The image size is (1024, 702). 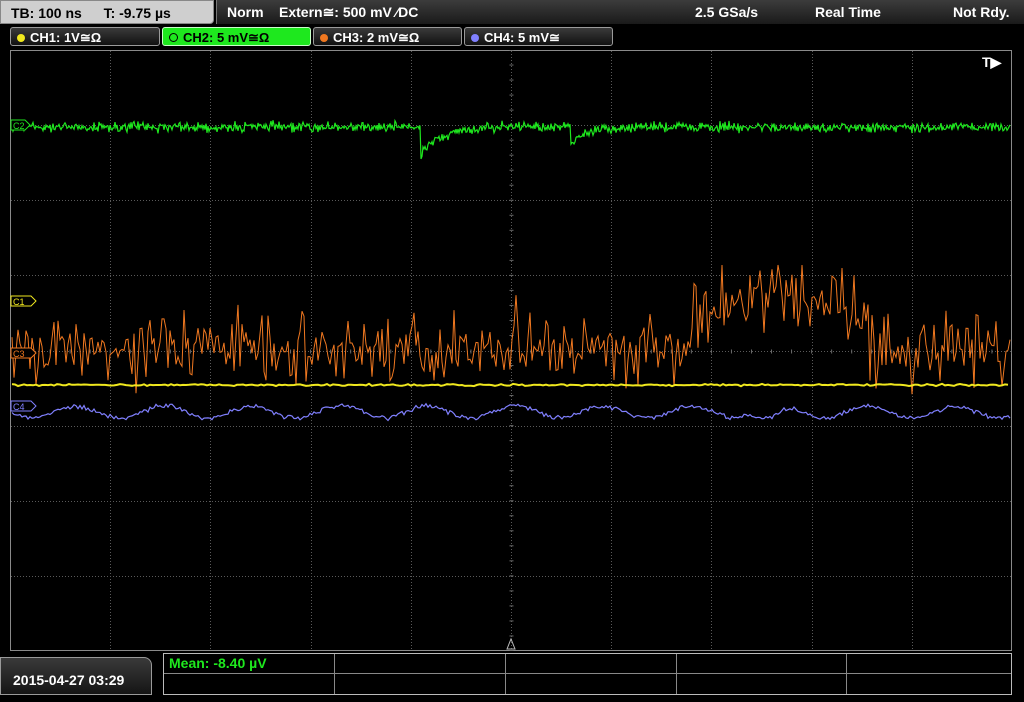 I want to click on tab-ch4: CH4: 5 mV≅, so click(x=538, y=36).